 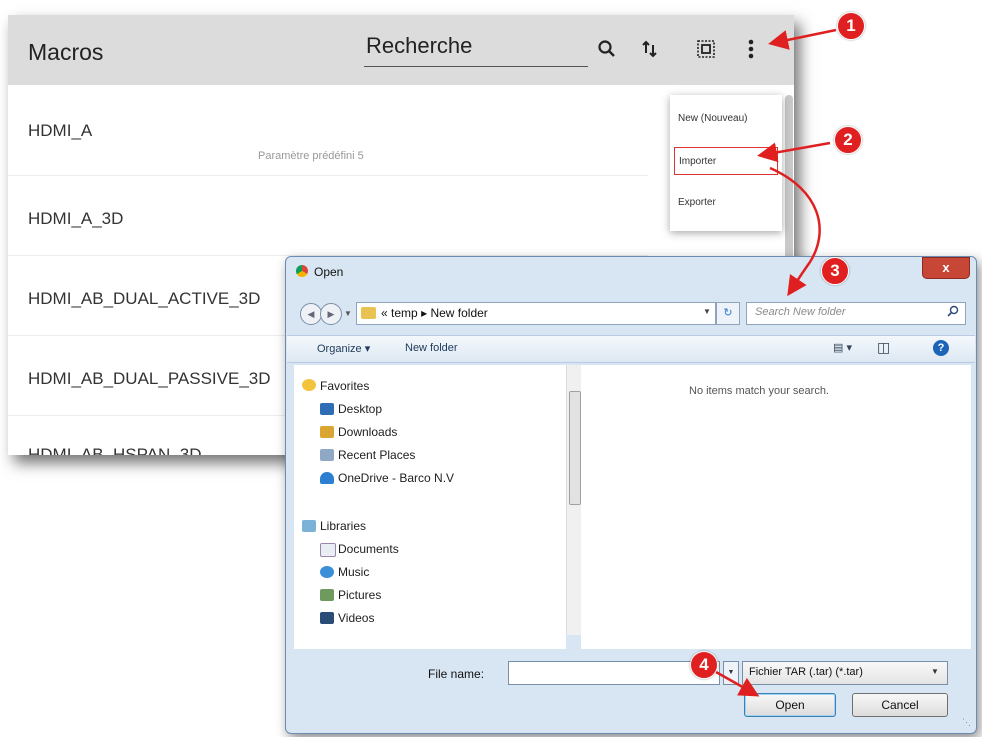 What do you see at coordinates (328, 215) in the screenshot?
I see `list-item: HDMI_A_3D` at bounding box center [328, 215].